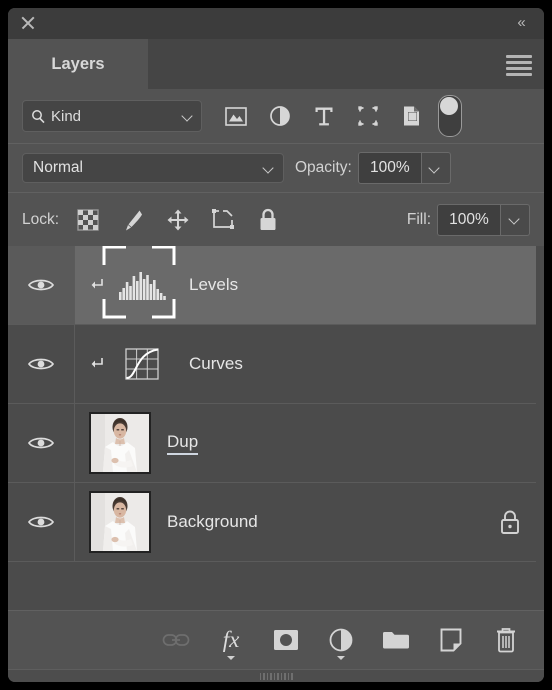 The height and width of the screenshot is (690, 552). I want to click on panel-menu-icon, so click(519, 65).